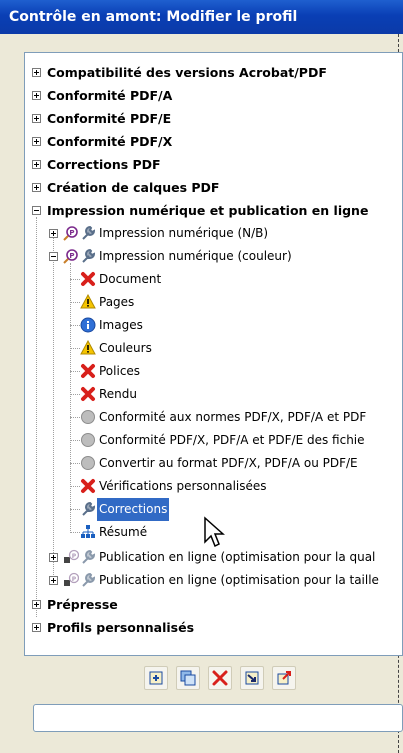  I want to click on profile-text-field, so click(218, 718).